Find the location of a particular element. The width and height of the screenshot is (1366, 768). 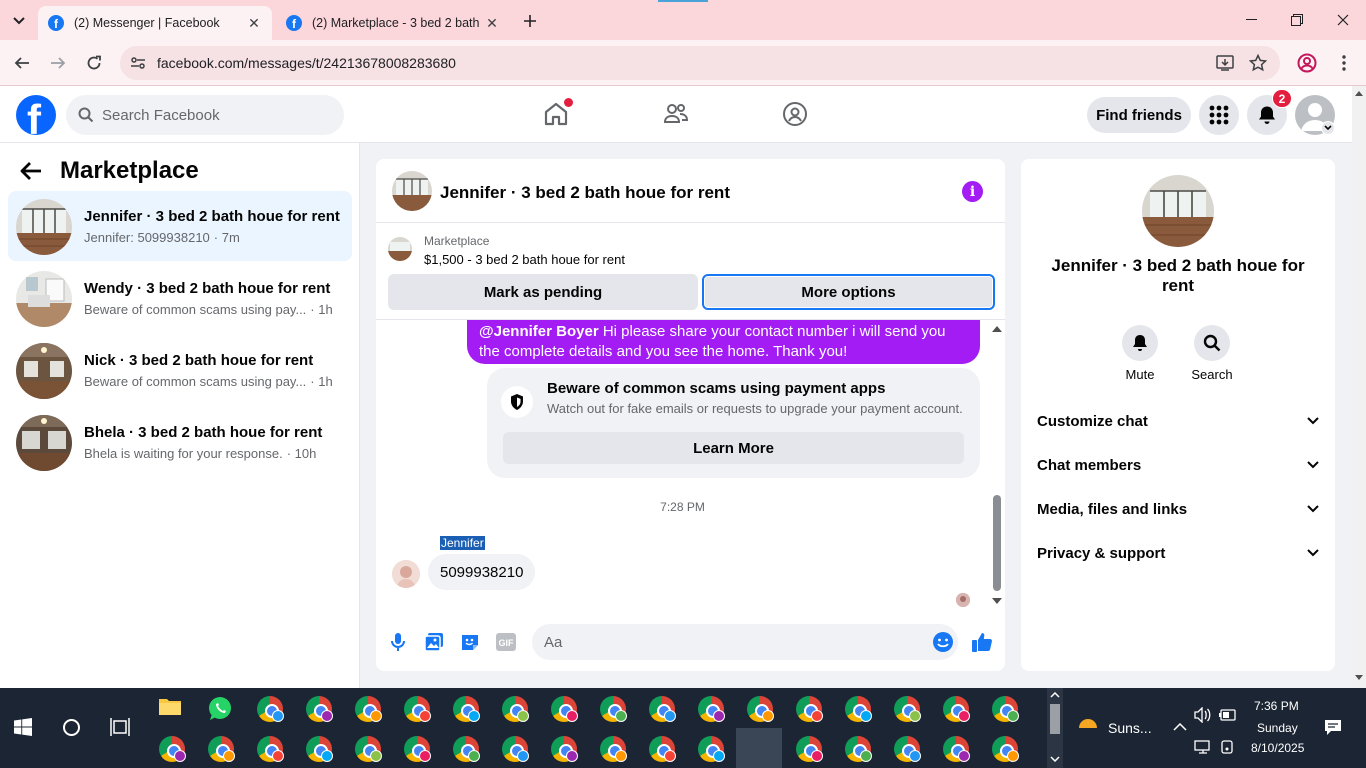

voice-clip-button is located at coordinates (398, 642).